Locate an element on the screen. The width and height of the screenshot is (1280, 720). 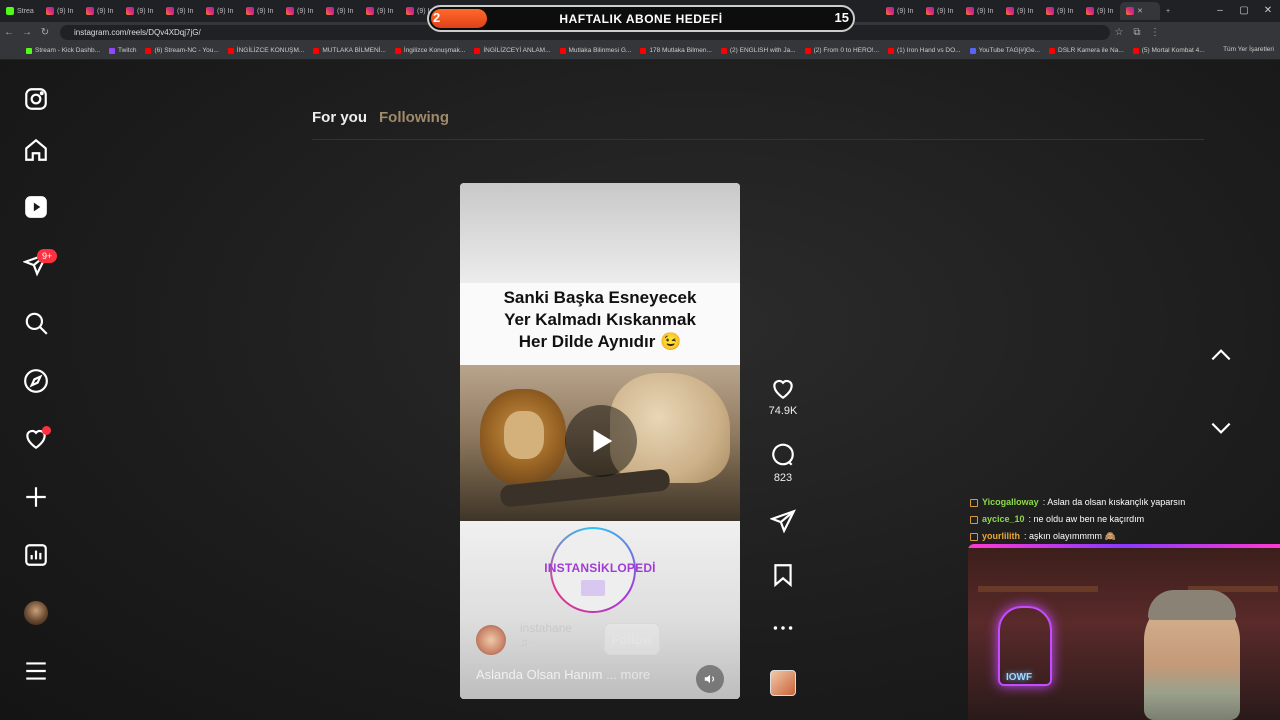
caption-line: Her Dilde Aynıdır 😉 is located at coordinates (600, 341).